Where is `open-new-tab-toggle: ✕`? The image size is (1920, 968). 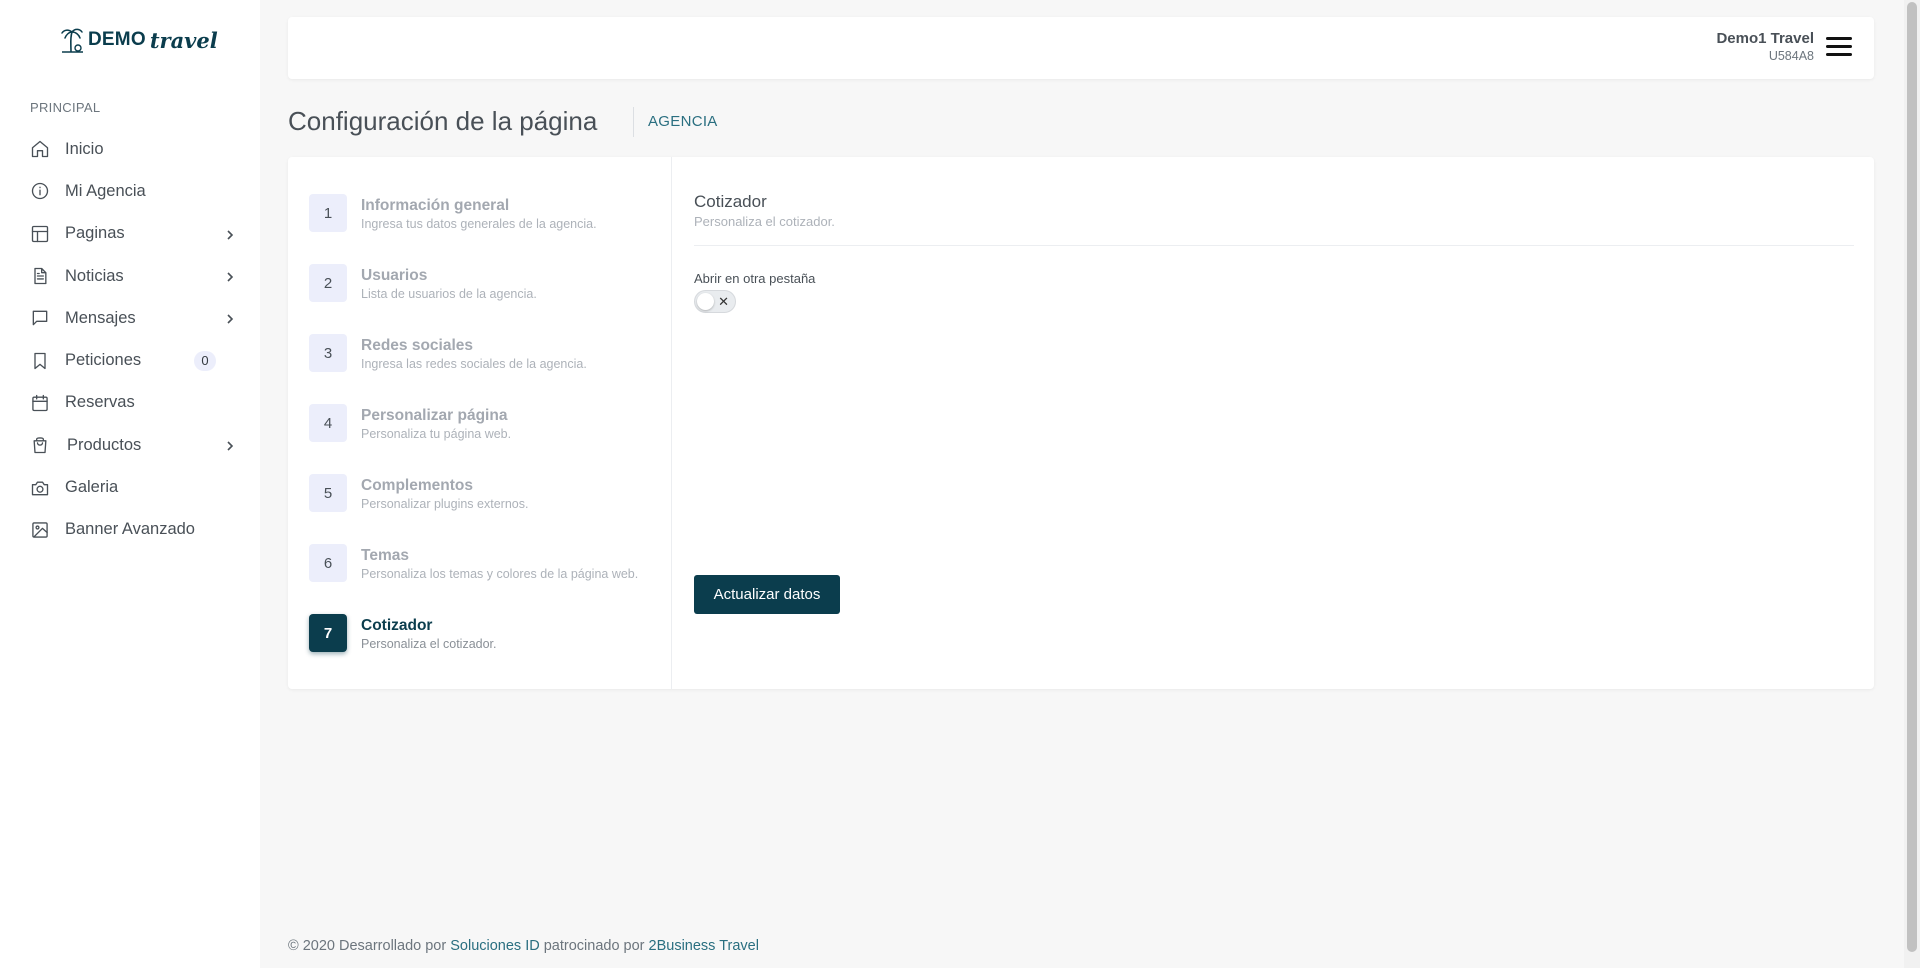 open-new-tab-toggle: ✕ is located at coordinates (715, 301).